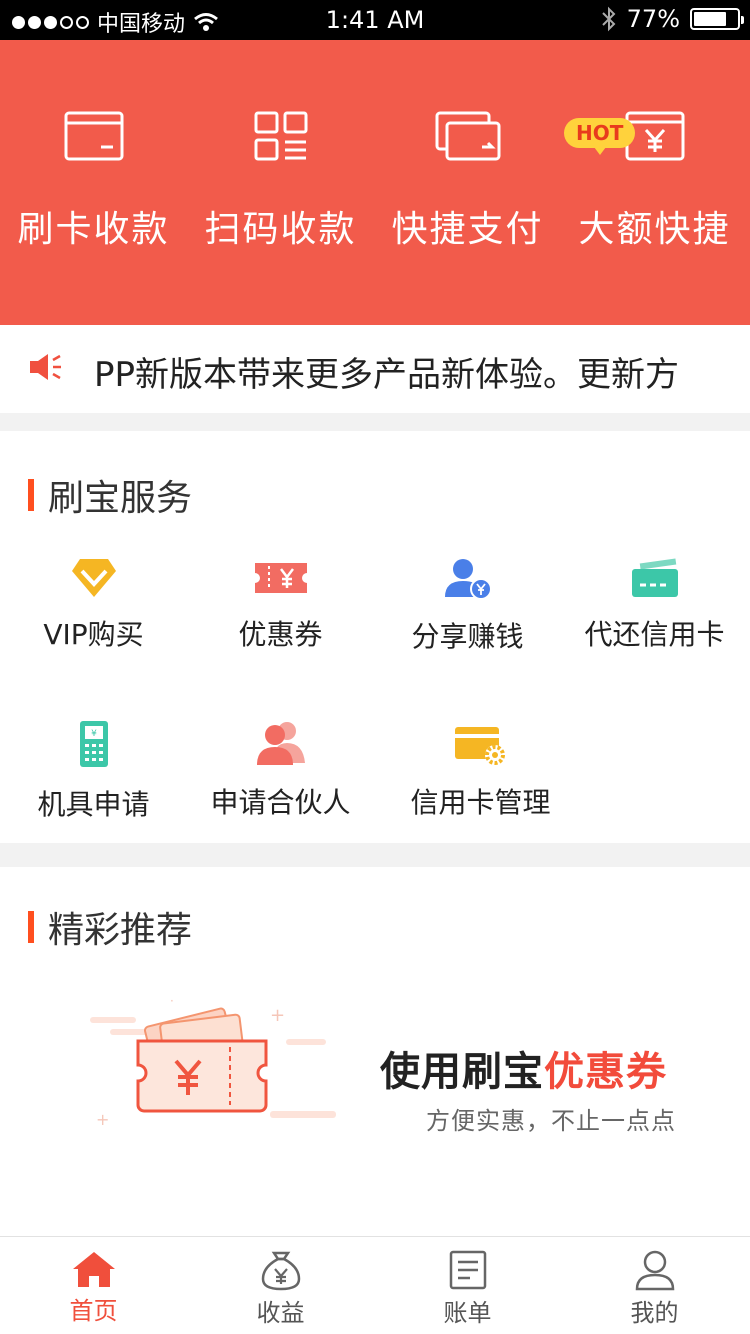  Describe the element at coordinates (654, 229) in the screenshot. I see `hero-label: 大额快捷` at that location.